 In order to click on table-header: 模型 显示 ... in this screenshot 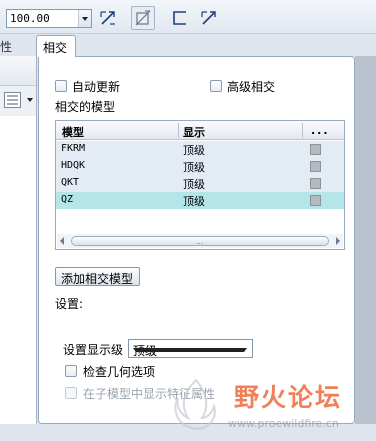, I will do `click(200, 130)`.